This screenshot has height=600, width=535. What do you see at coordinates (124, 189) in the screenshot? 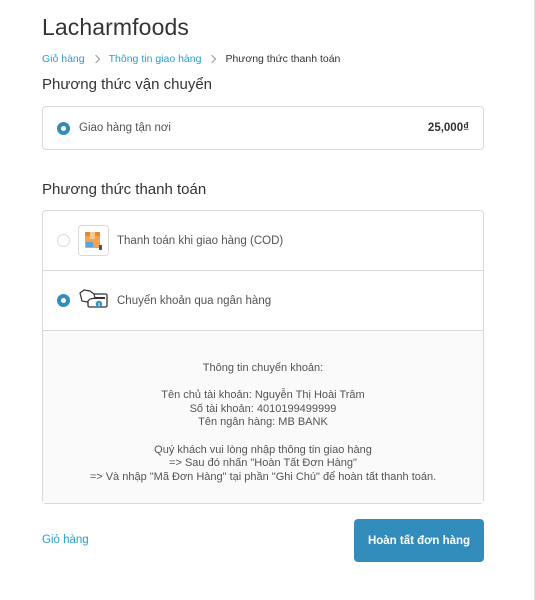
I see `payment-method-heading: Phương thức thanh toán` at bounding box center [124, 189].